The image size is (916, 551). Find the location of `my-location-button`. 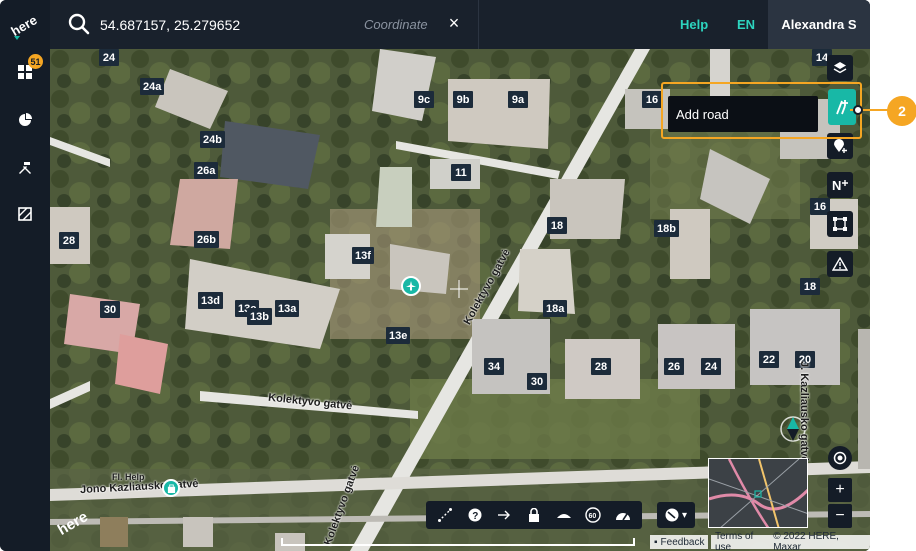

my-location-button is located at coordinates (840, 458).